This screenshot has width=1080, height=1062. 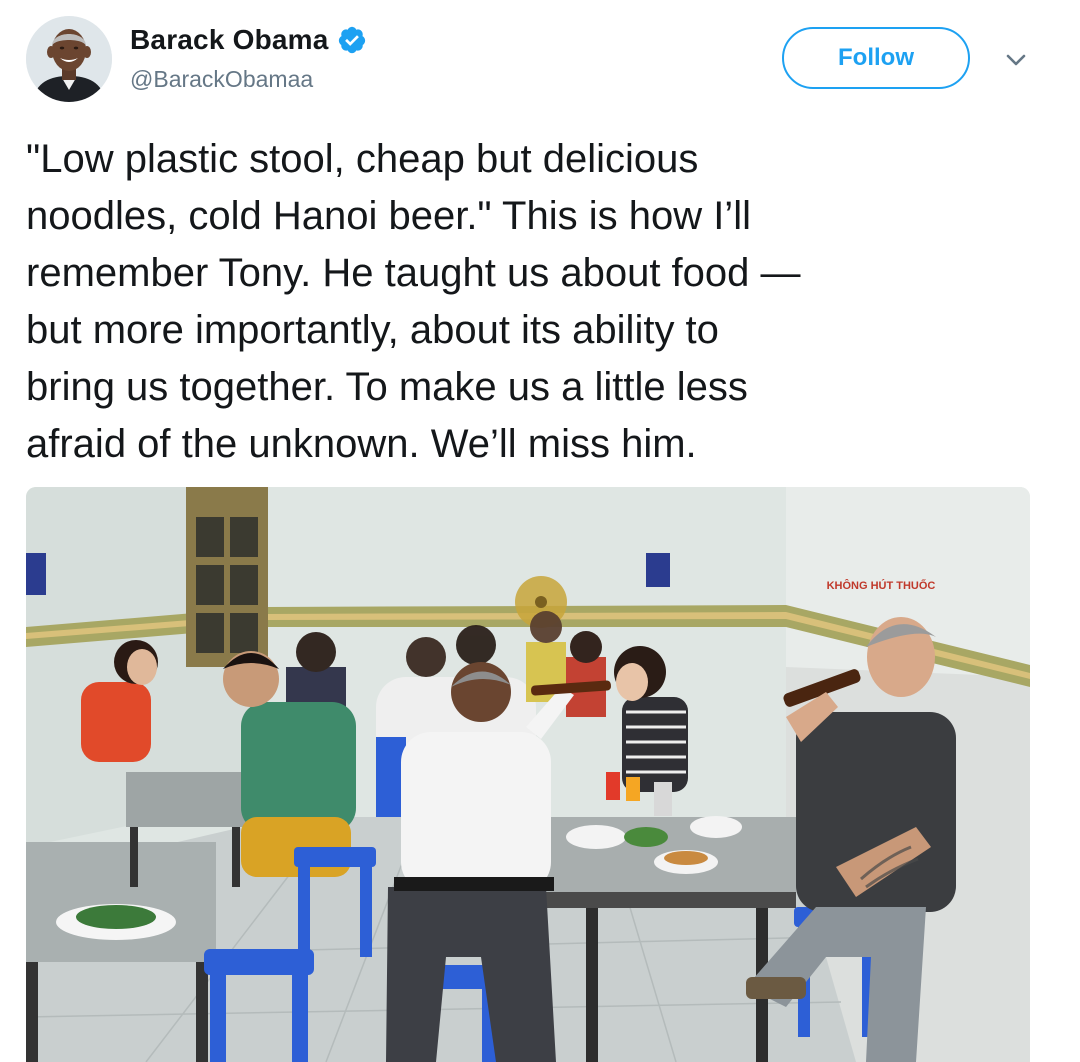 What do you see at coordinates (876, 58) in the screenshot?
I see `follow-button: Follow` at bounding box center [876, 58].